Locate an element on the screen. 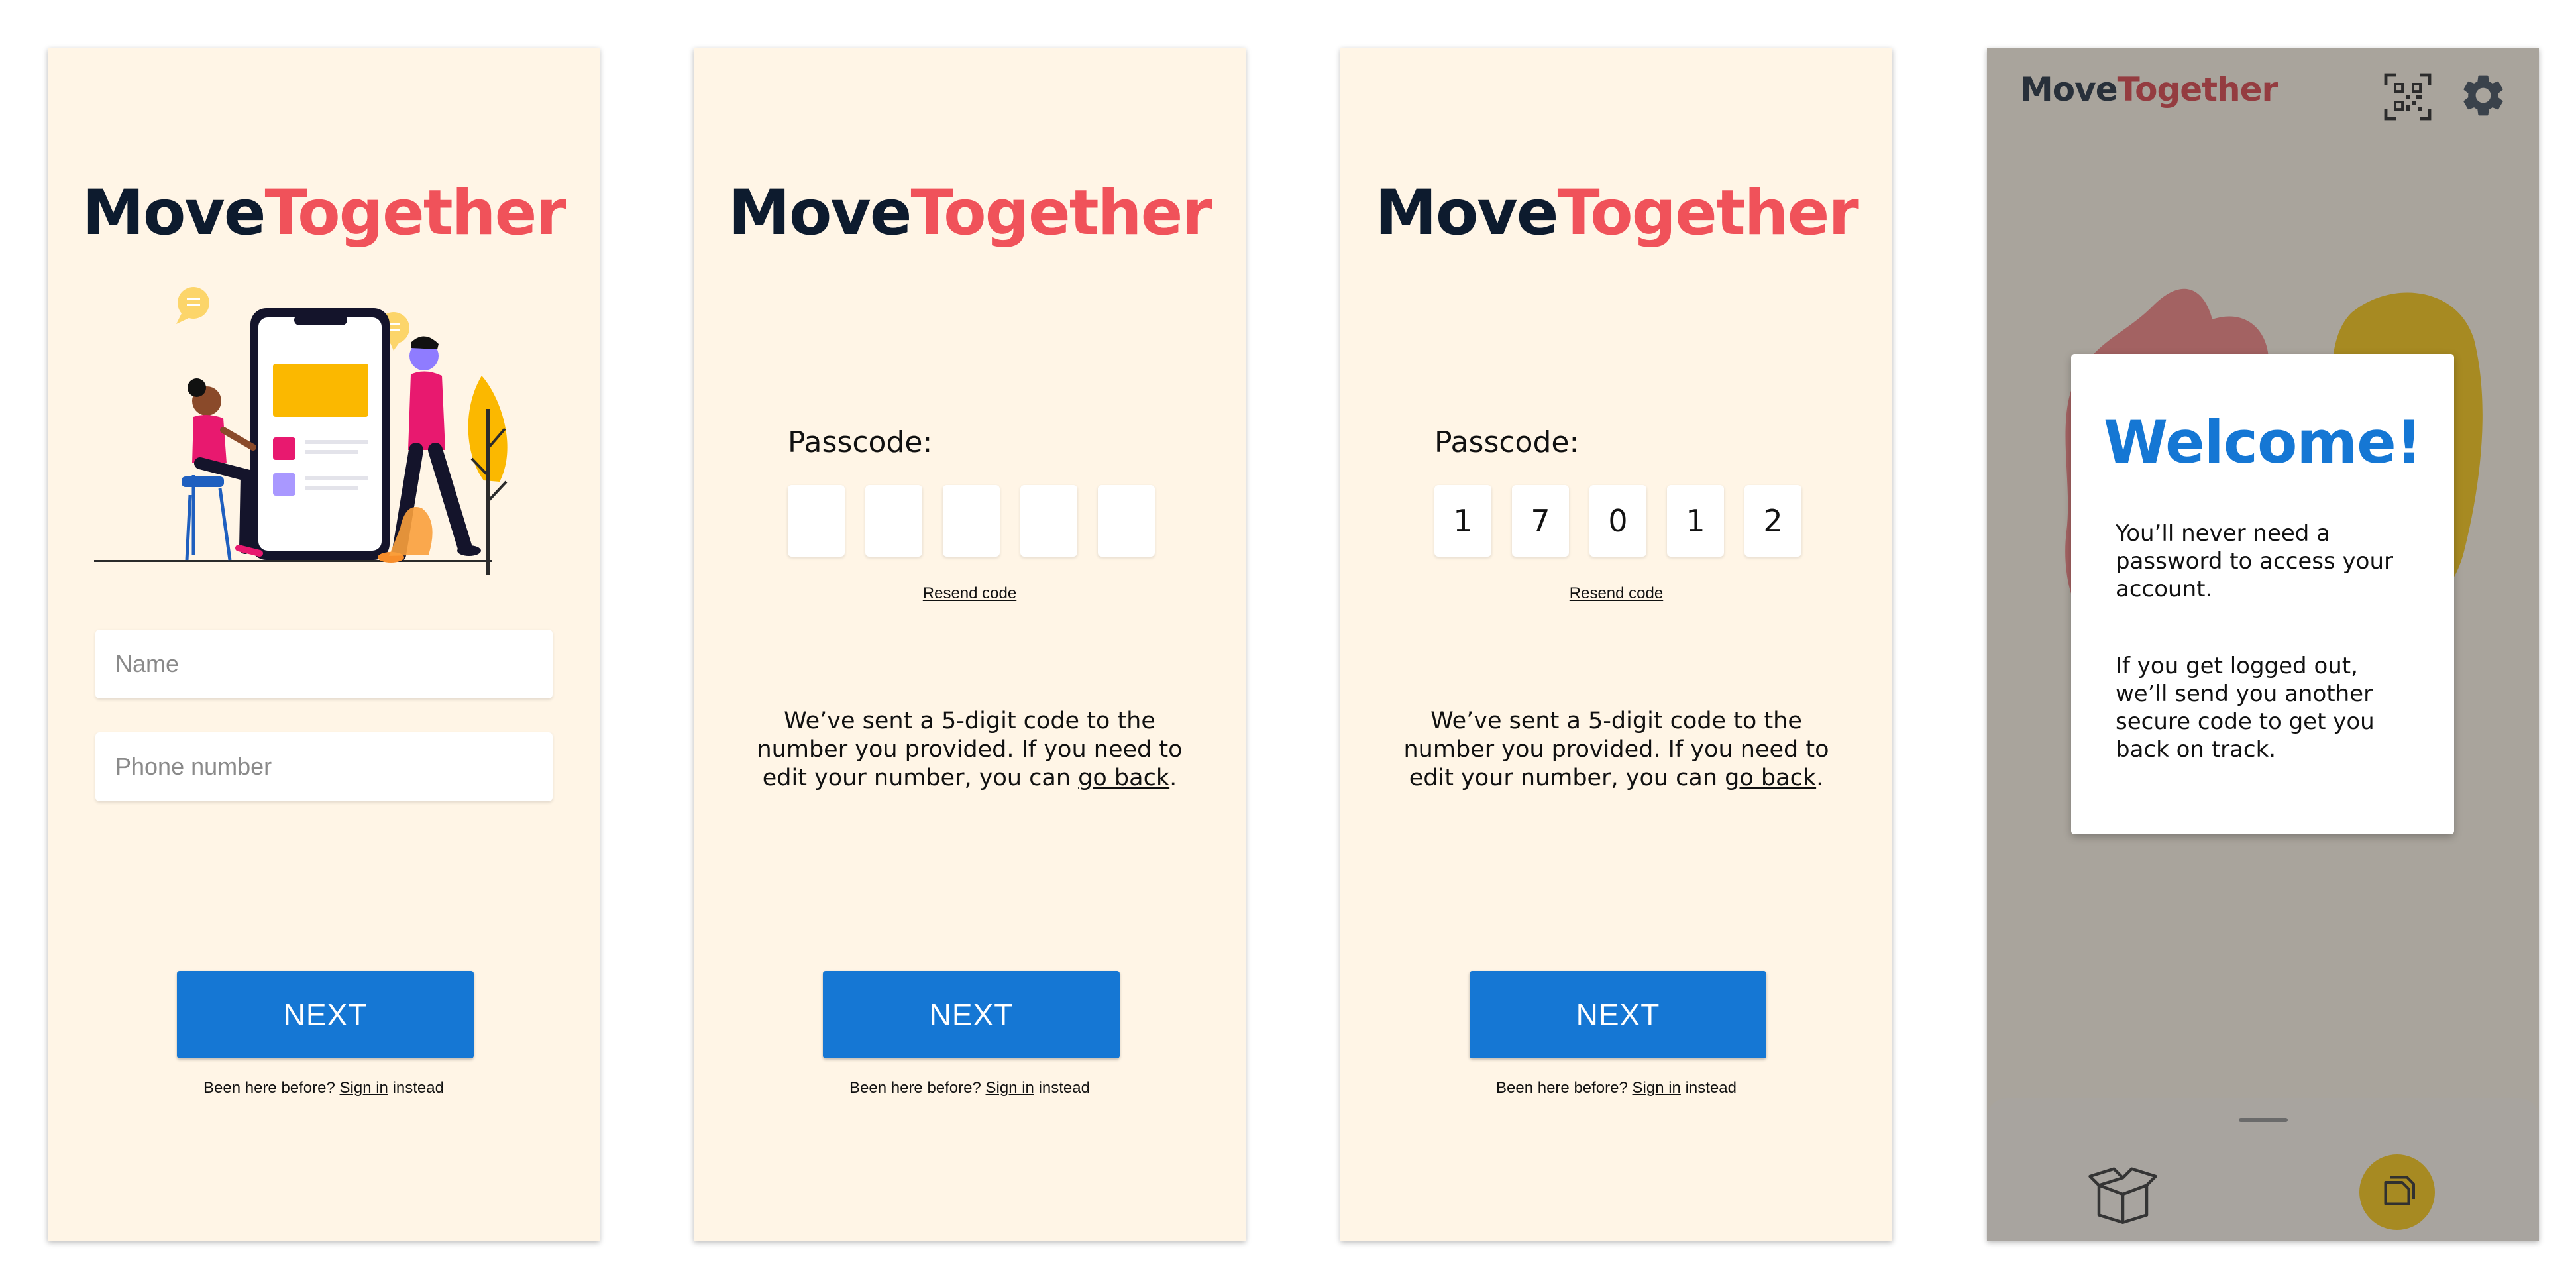 The height and width of the screenshot is (1283, 2576). phone is located at coordinates (320, 434).